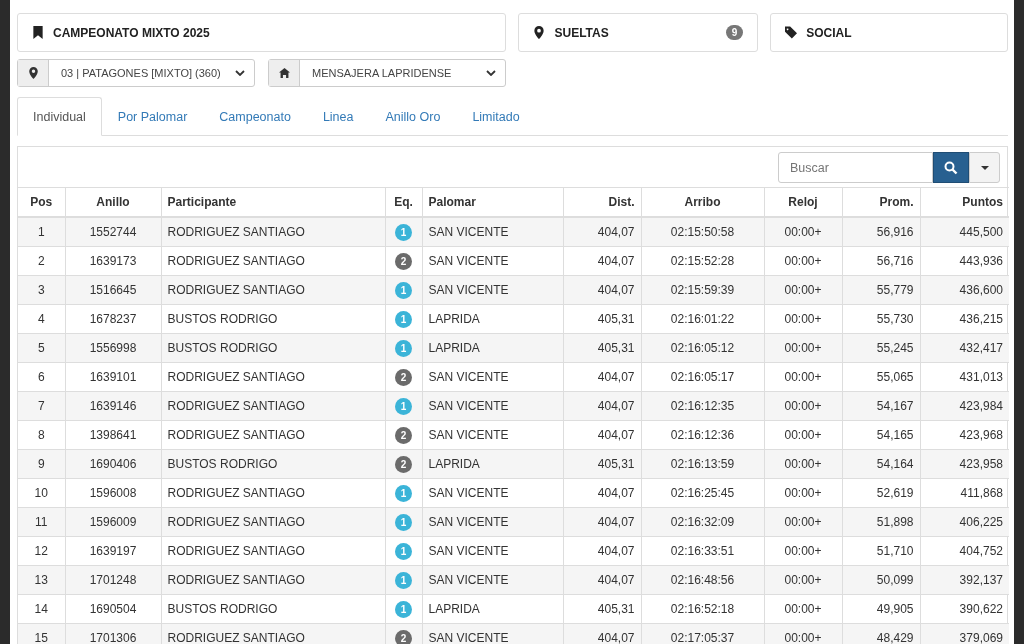 The width and height of the screenshot is (1024, 644). Describe the element at coordinates (964, 464) in the screenshot. I see `points-cell: 423,958` at that location.